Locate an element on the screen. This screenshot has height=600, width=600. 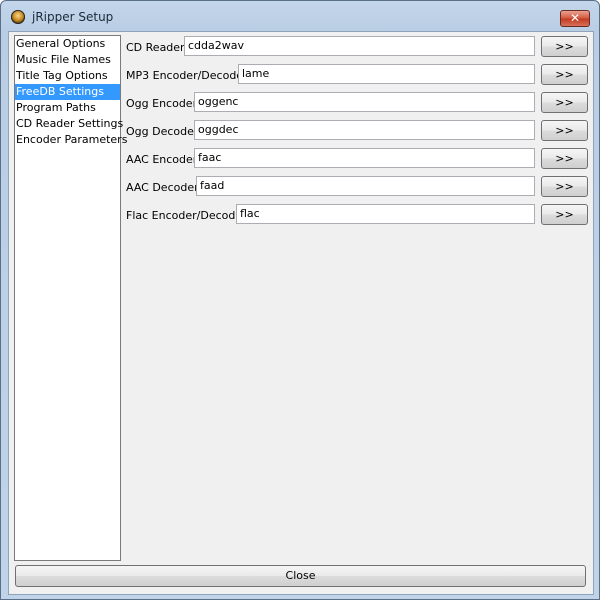
form-row-aac-decoder: AAC Decoder >> is located at coordinates (301, 188).